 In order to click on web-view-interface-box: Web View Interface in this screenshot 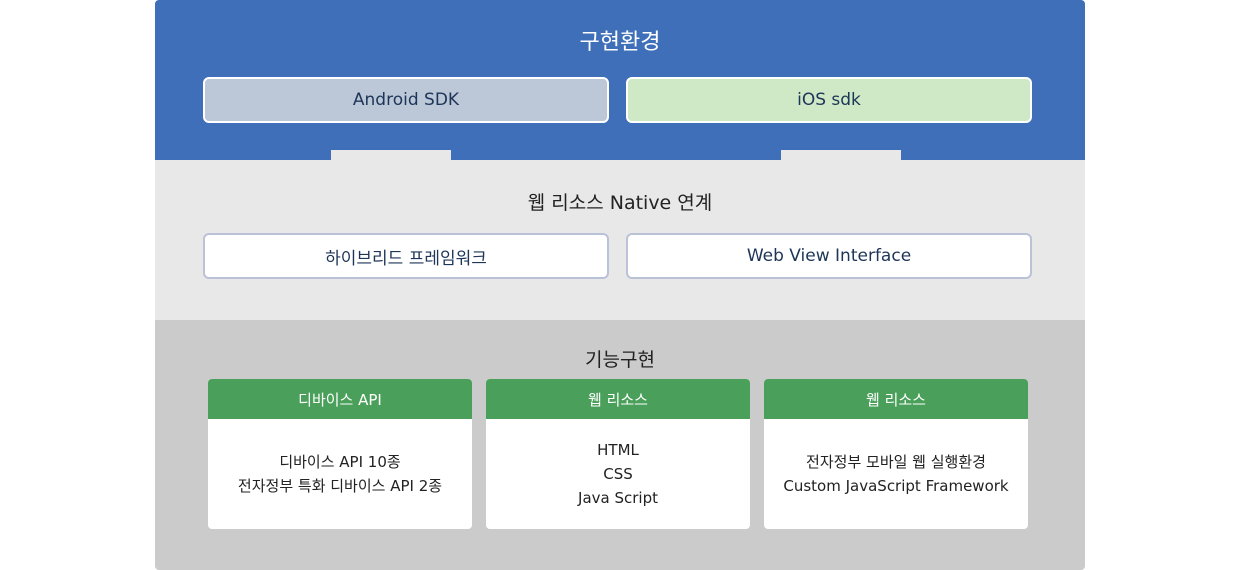, I will do `click(829, 256)`.